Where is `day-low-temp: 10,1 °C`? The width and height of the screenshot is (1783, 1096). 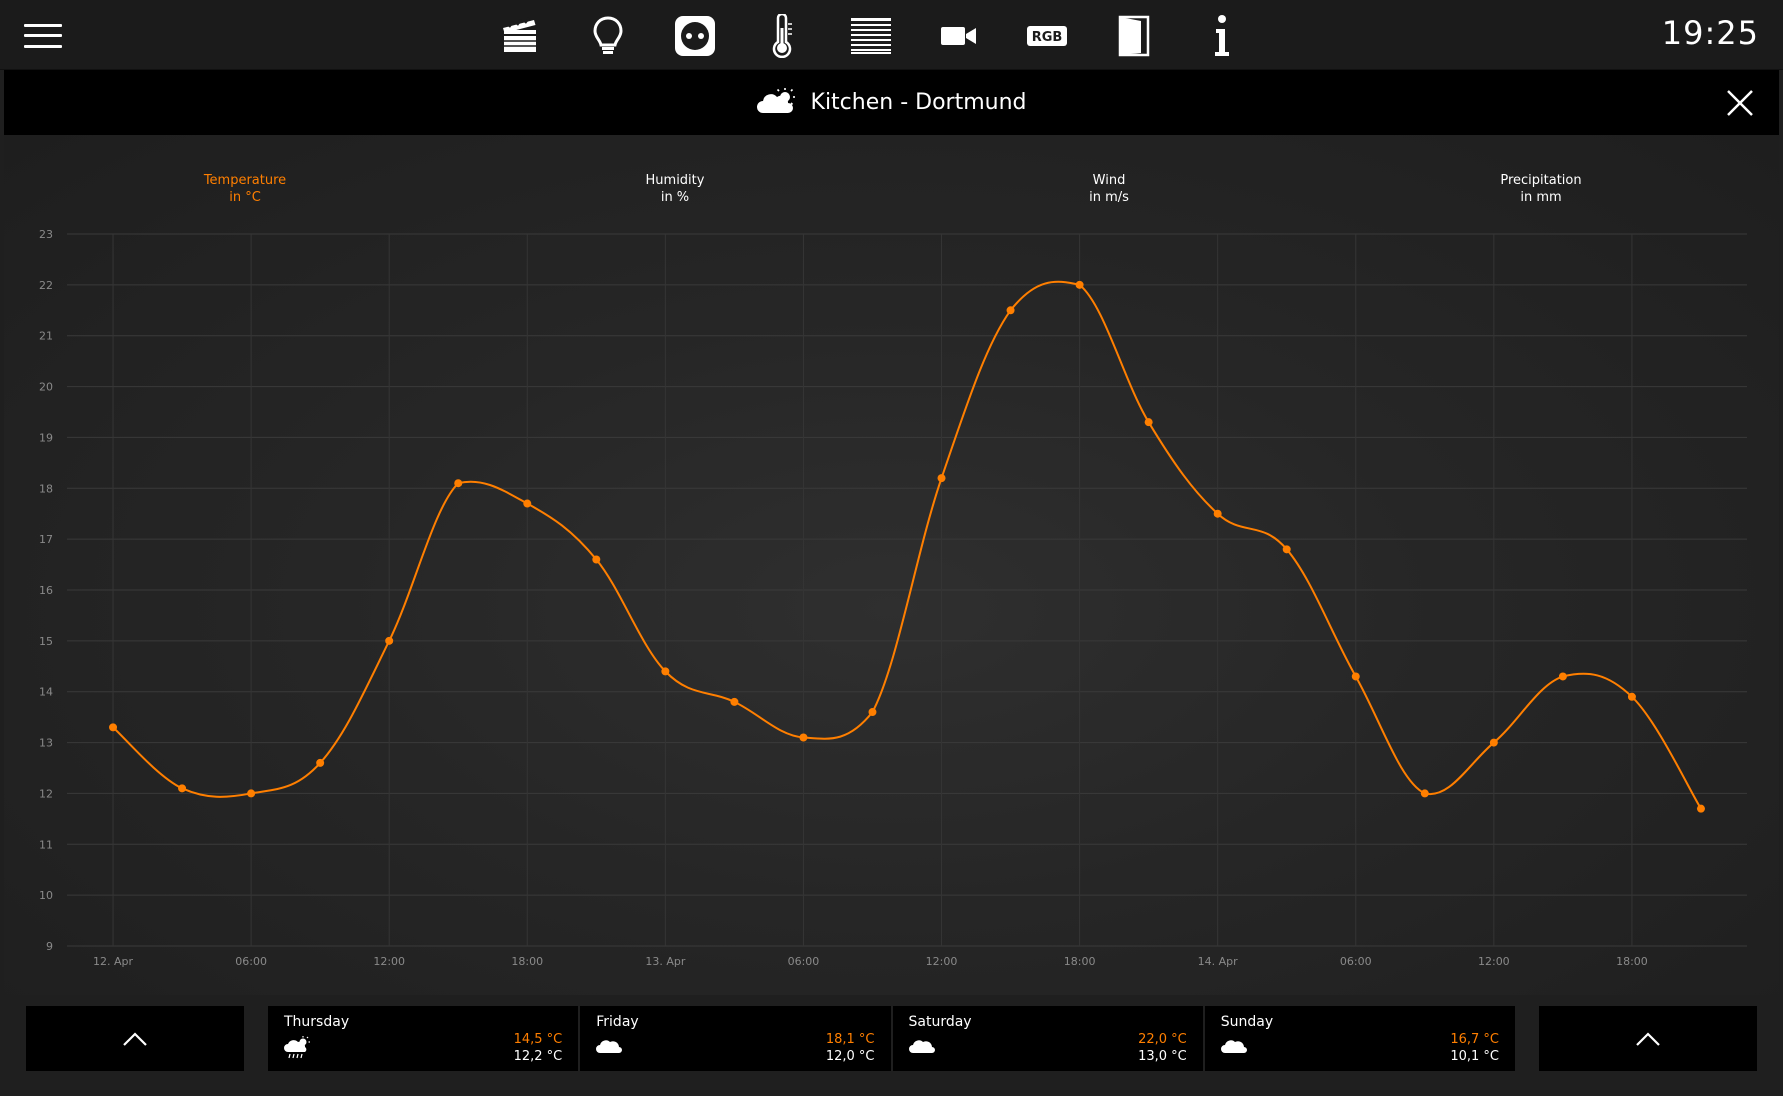
day-low-temp: 10,1 °C is located at coordinates (1474, 1056).